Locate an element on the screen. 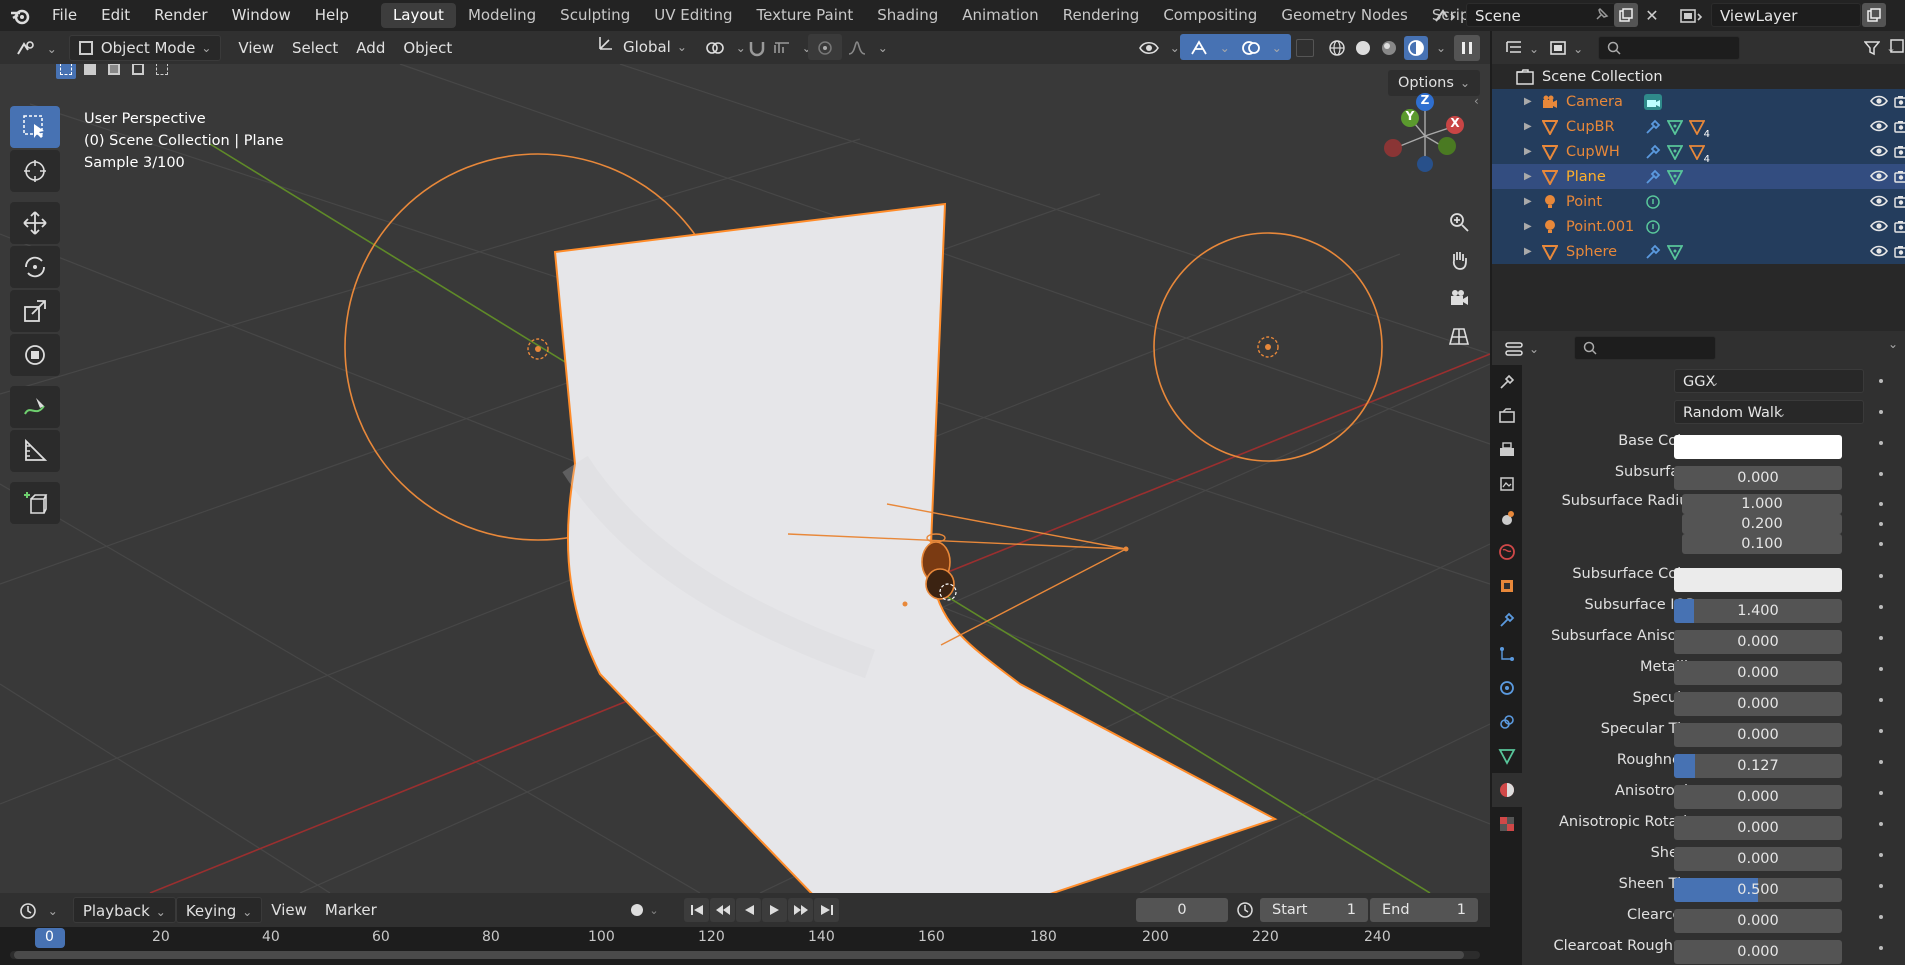 The width and height of the screenshot is (1905, 965). wireframe-shading-icon is located at coordinates (1337, 48).